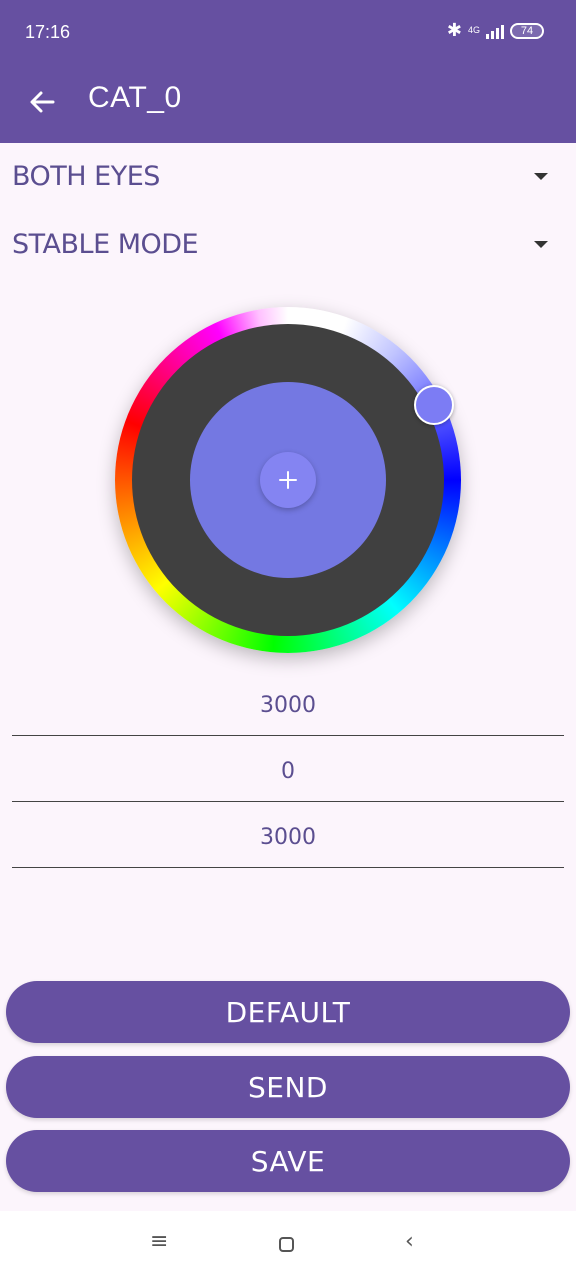 The image size is (576, 1280). Describe the element at coordinates (288, 772) in the screenshot. I see `value-field-2: 0` at that location.